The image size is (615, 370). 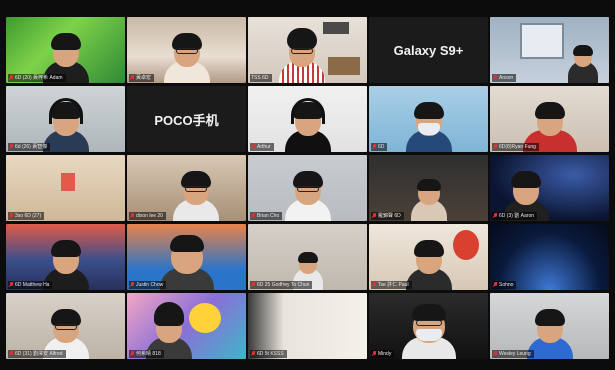 I want to click on participant-tile: 6D 5t KSSS, so click(x=307, y=326).